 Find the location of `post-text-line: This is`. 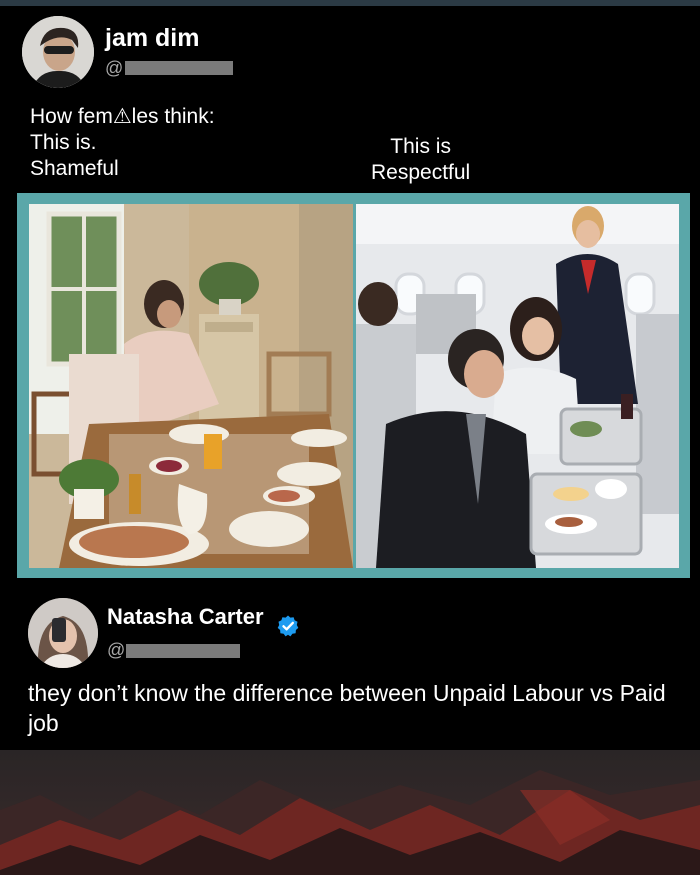

post-text-line: This is is located at coordinates (420, 146).